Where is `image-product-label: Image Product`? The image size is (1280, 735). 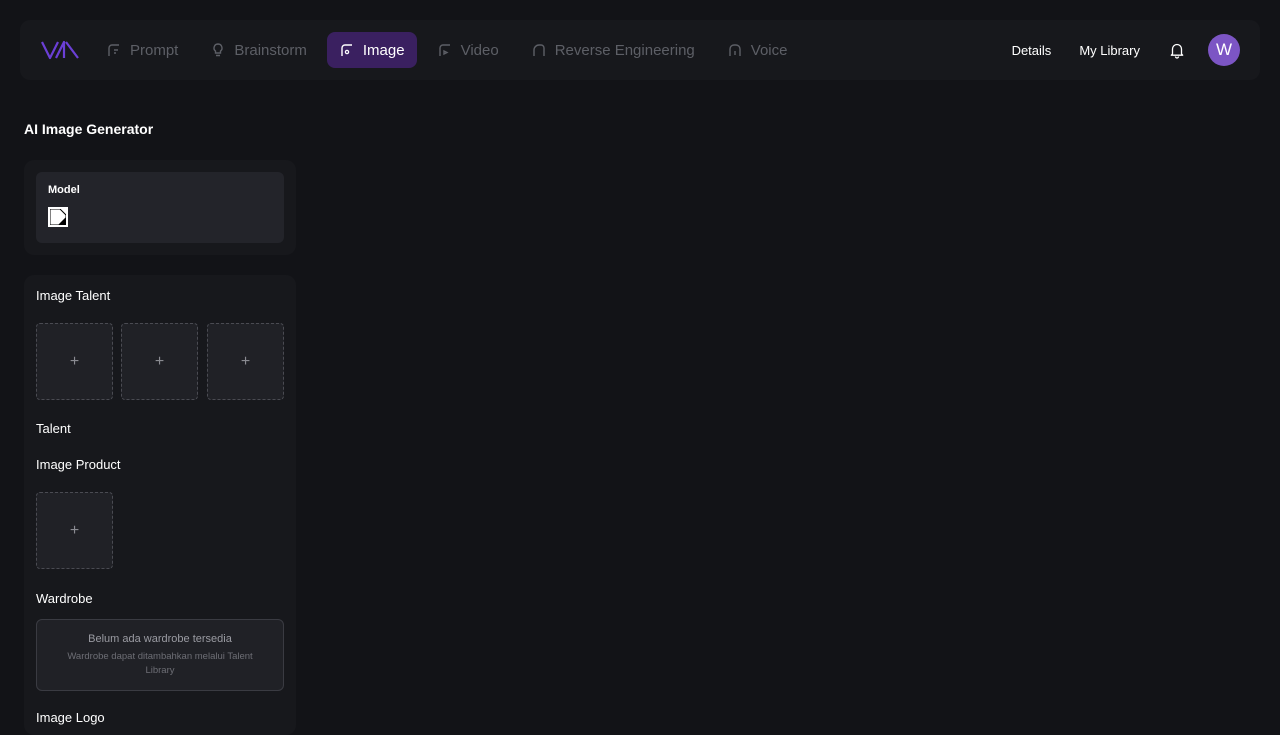
image-product-label: Image Product is located at coordinates (78, 464).